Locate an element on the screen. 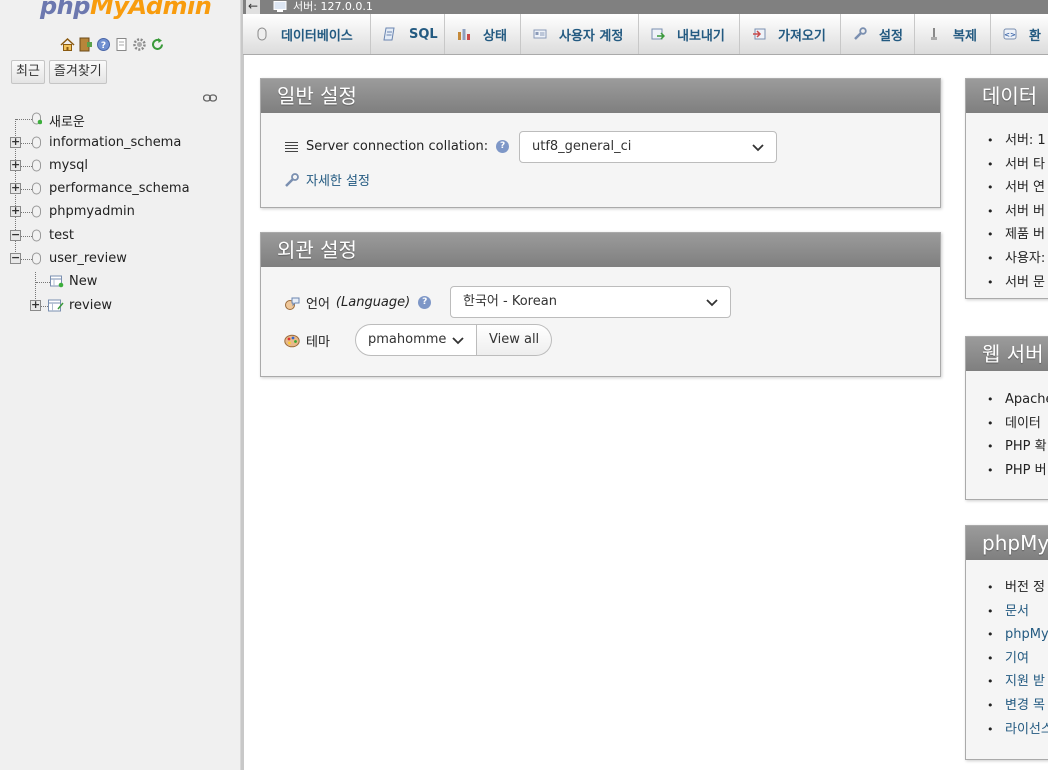 The width and height of the screenshot is (1048, 770). more-settings-link: 자세한 설정 is located at coordinates (327, 179).